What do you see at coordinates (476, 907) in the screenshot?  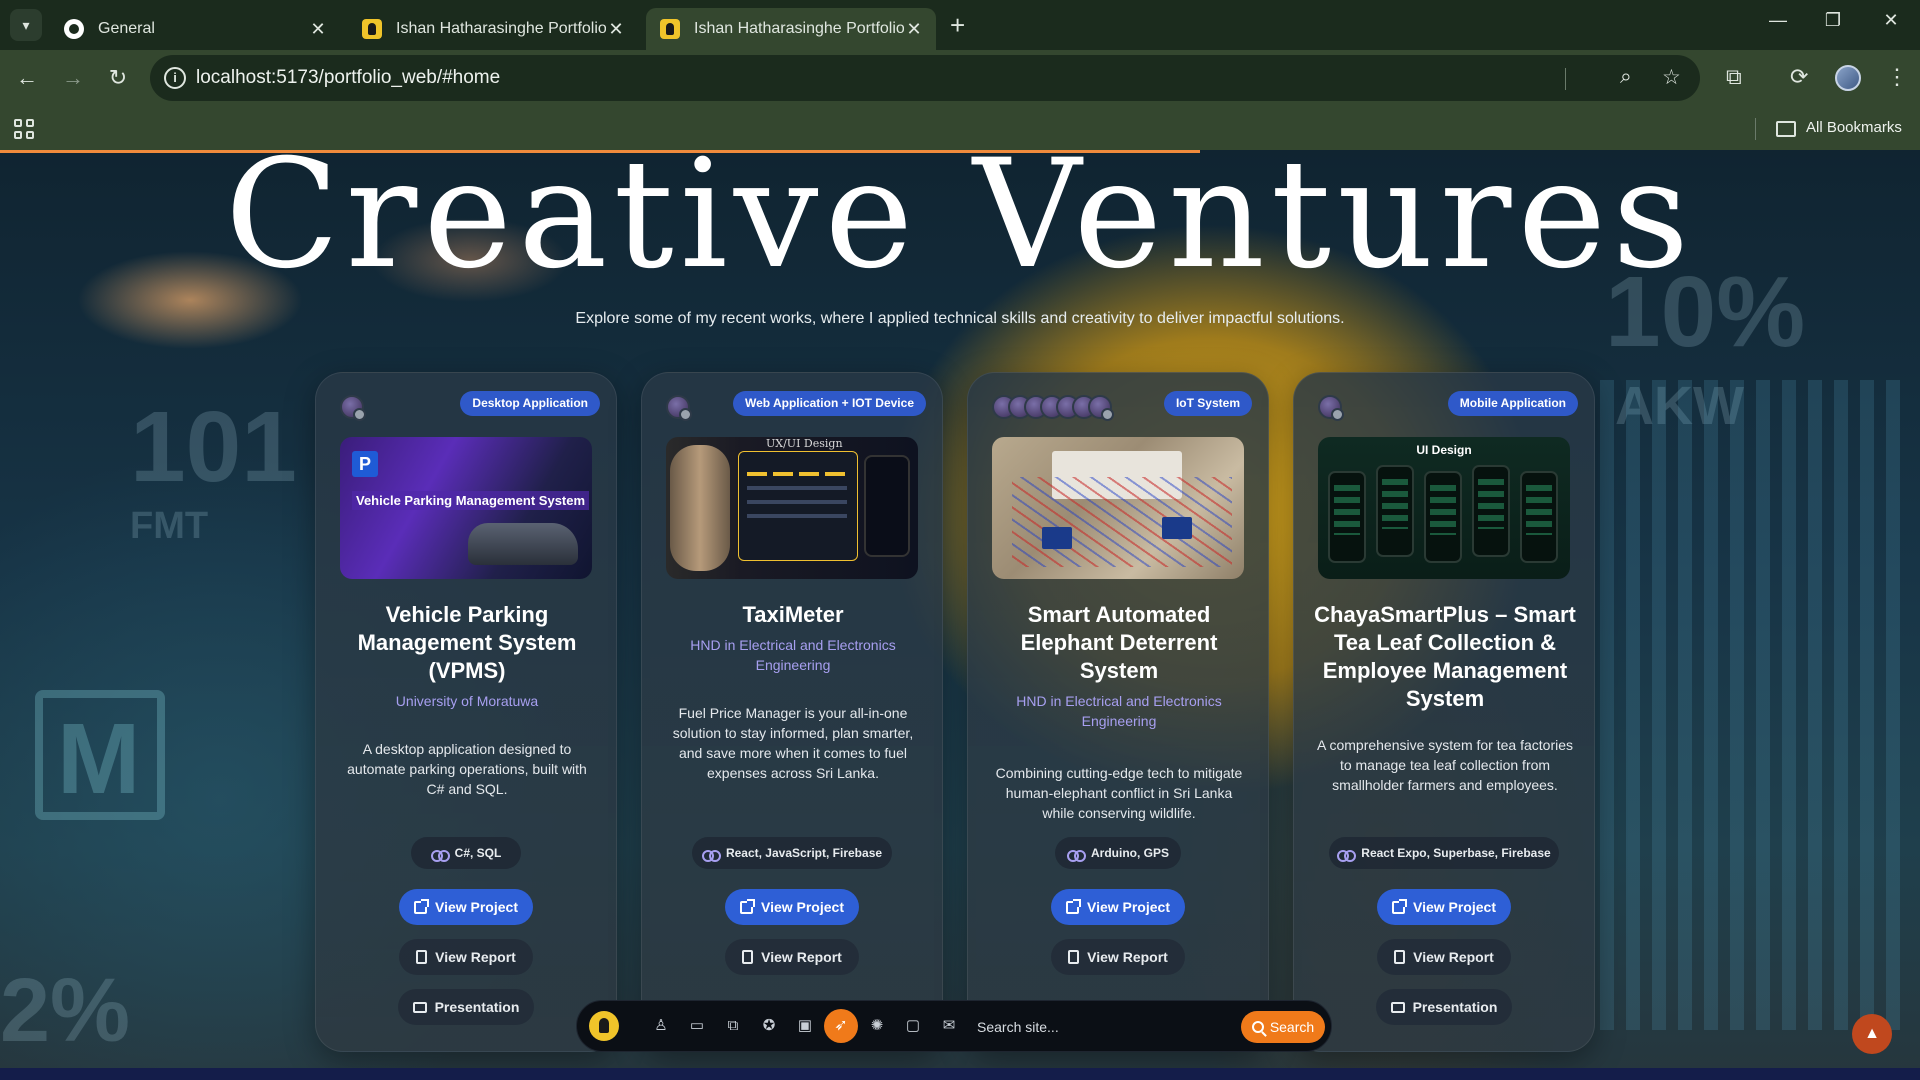 I see `button-label: View Project` at bounding box center [476, 907].